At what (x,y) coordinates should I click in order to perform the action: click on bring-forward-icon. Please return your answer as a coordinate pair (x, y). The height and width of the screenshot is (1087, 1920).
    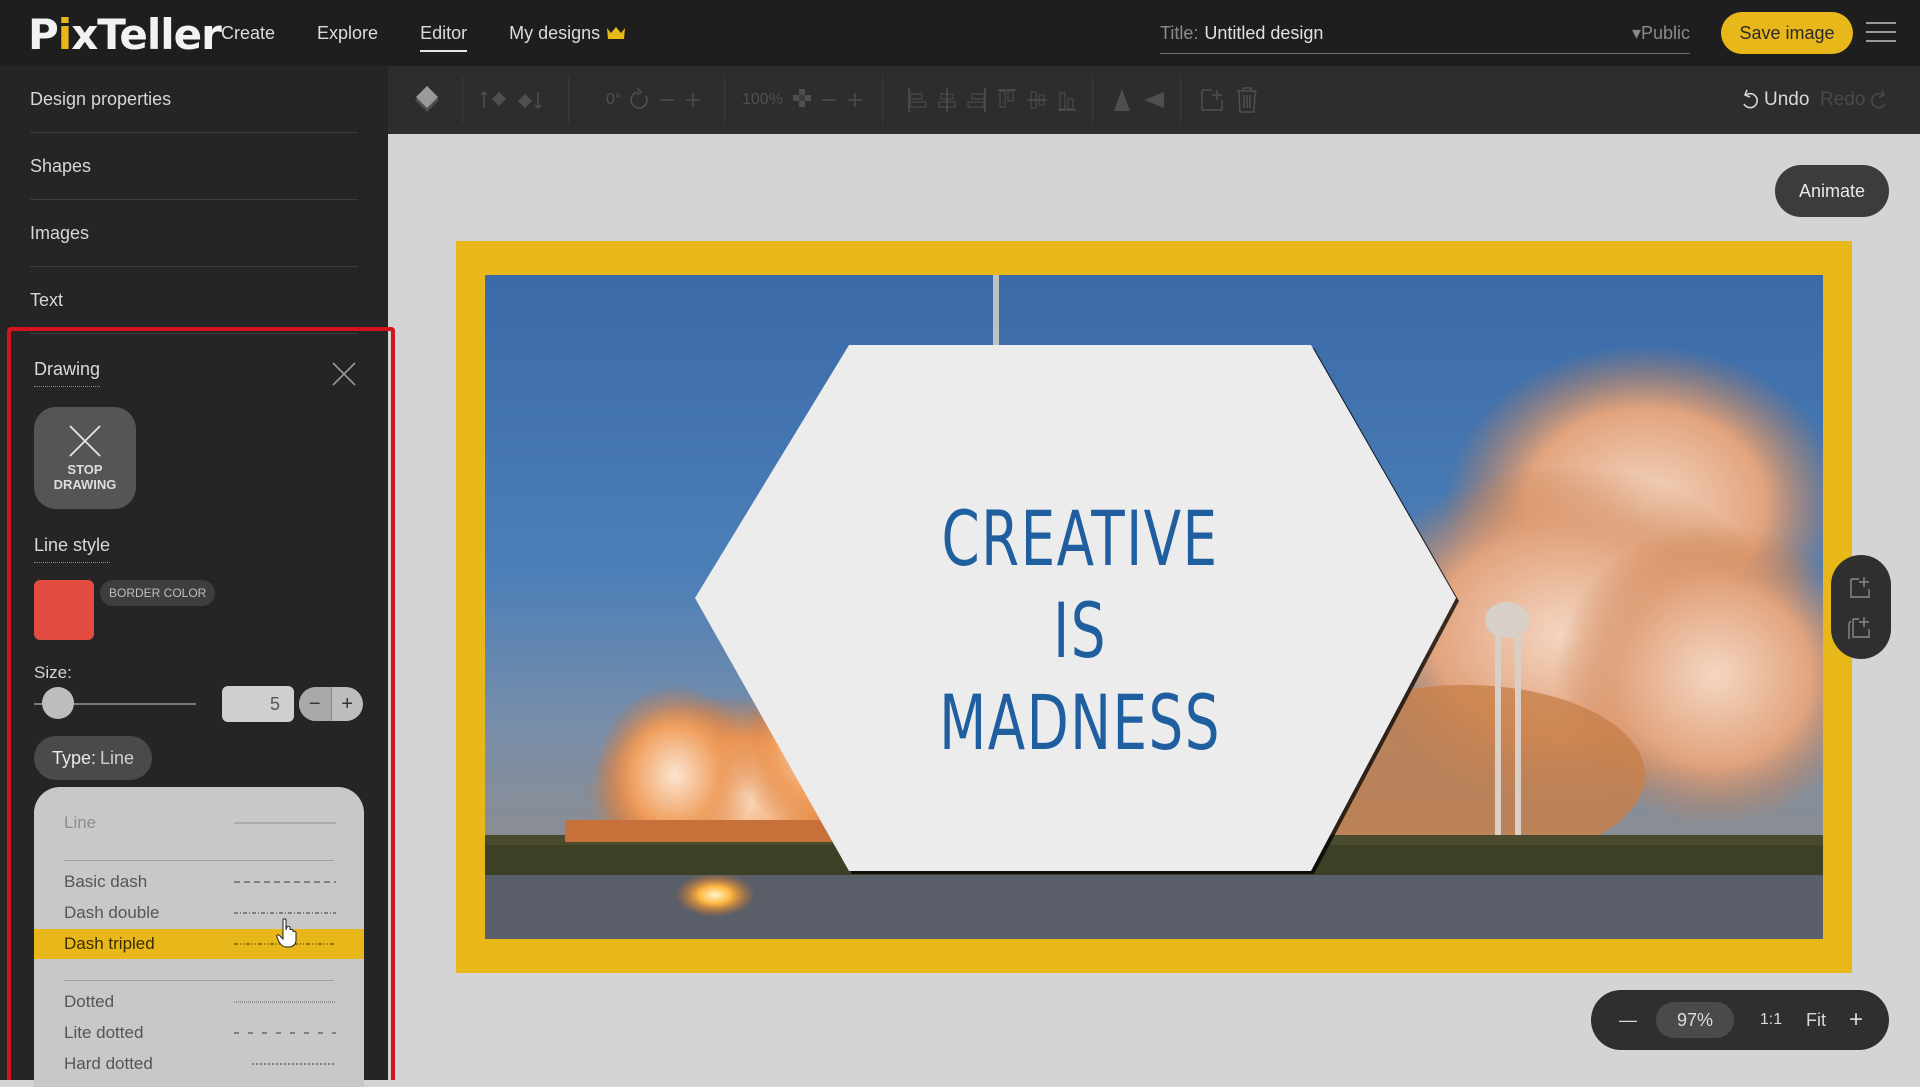
    Looking at the image, I should click on (495, 100).